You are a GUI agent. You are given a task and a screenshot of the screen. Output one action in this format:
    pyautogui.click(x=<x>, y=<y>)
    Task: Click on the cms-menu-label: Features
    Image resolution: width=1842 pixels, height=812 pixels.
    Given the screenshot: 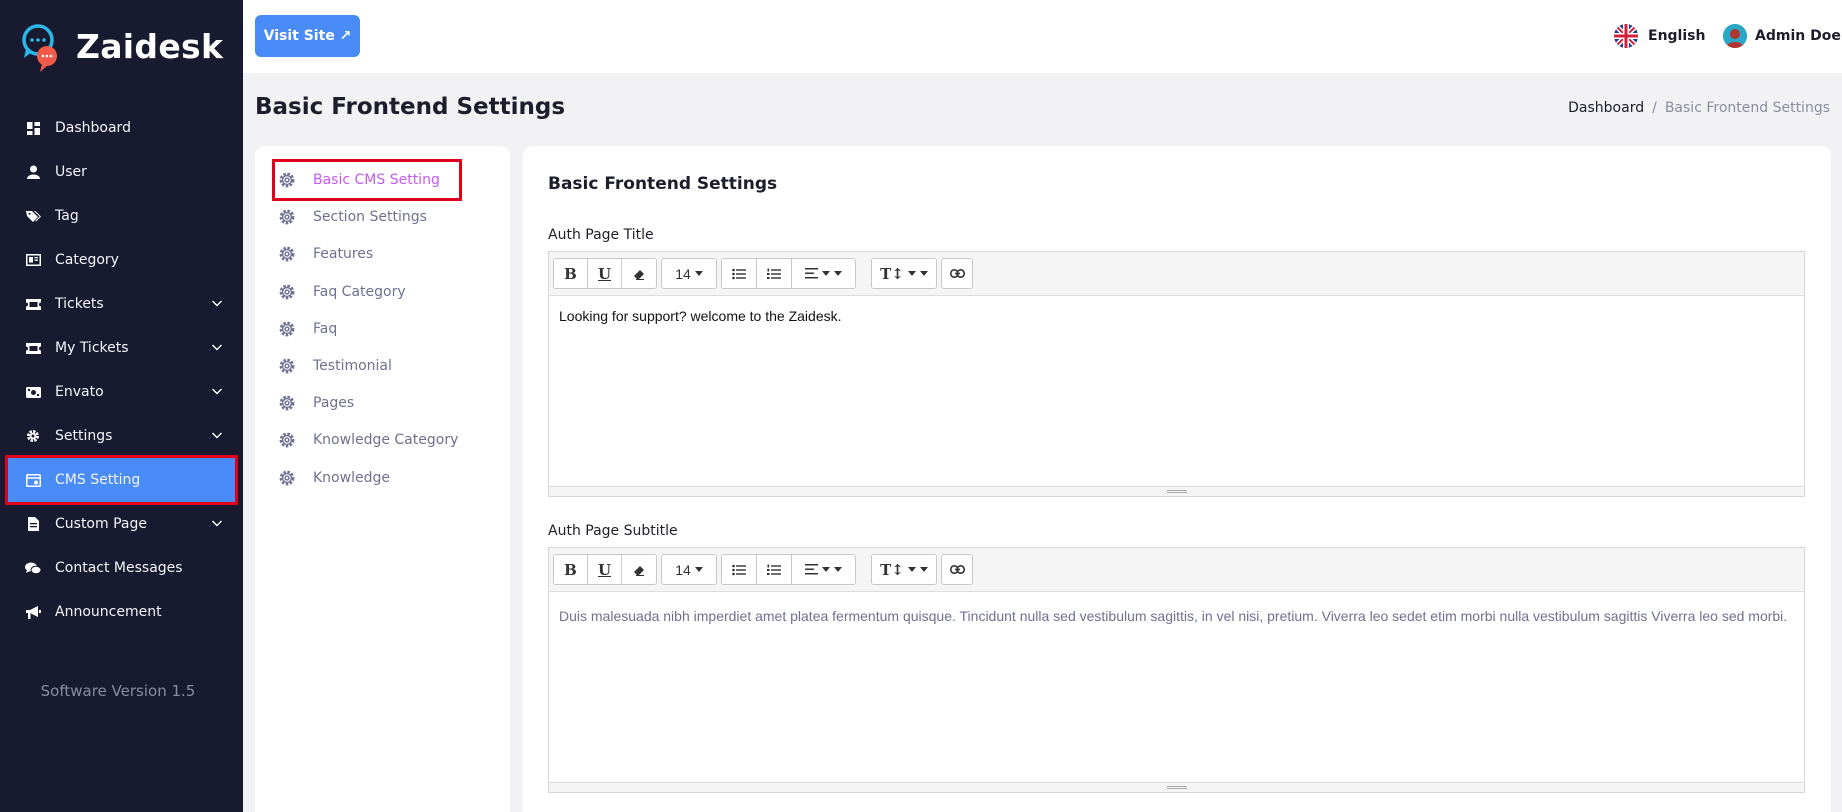 What is the action you would take?
    pyautogui.click(x=343, y=254)
    